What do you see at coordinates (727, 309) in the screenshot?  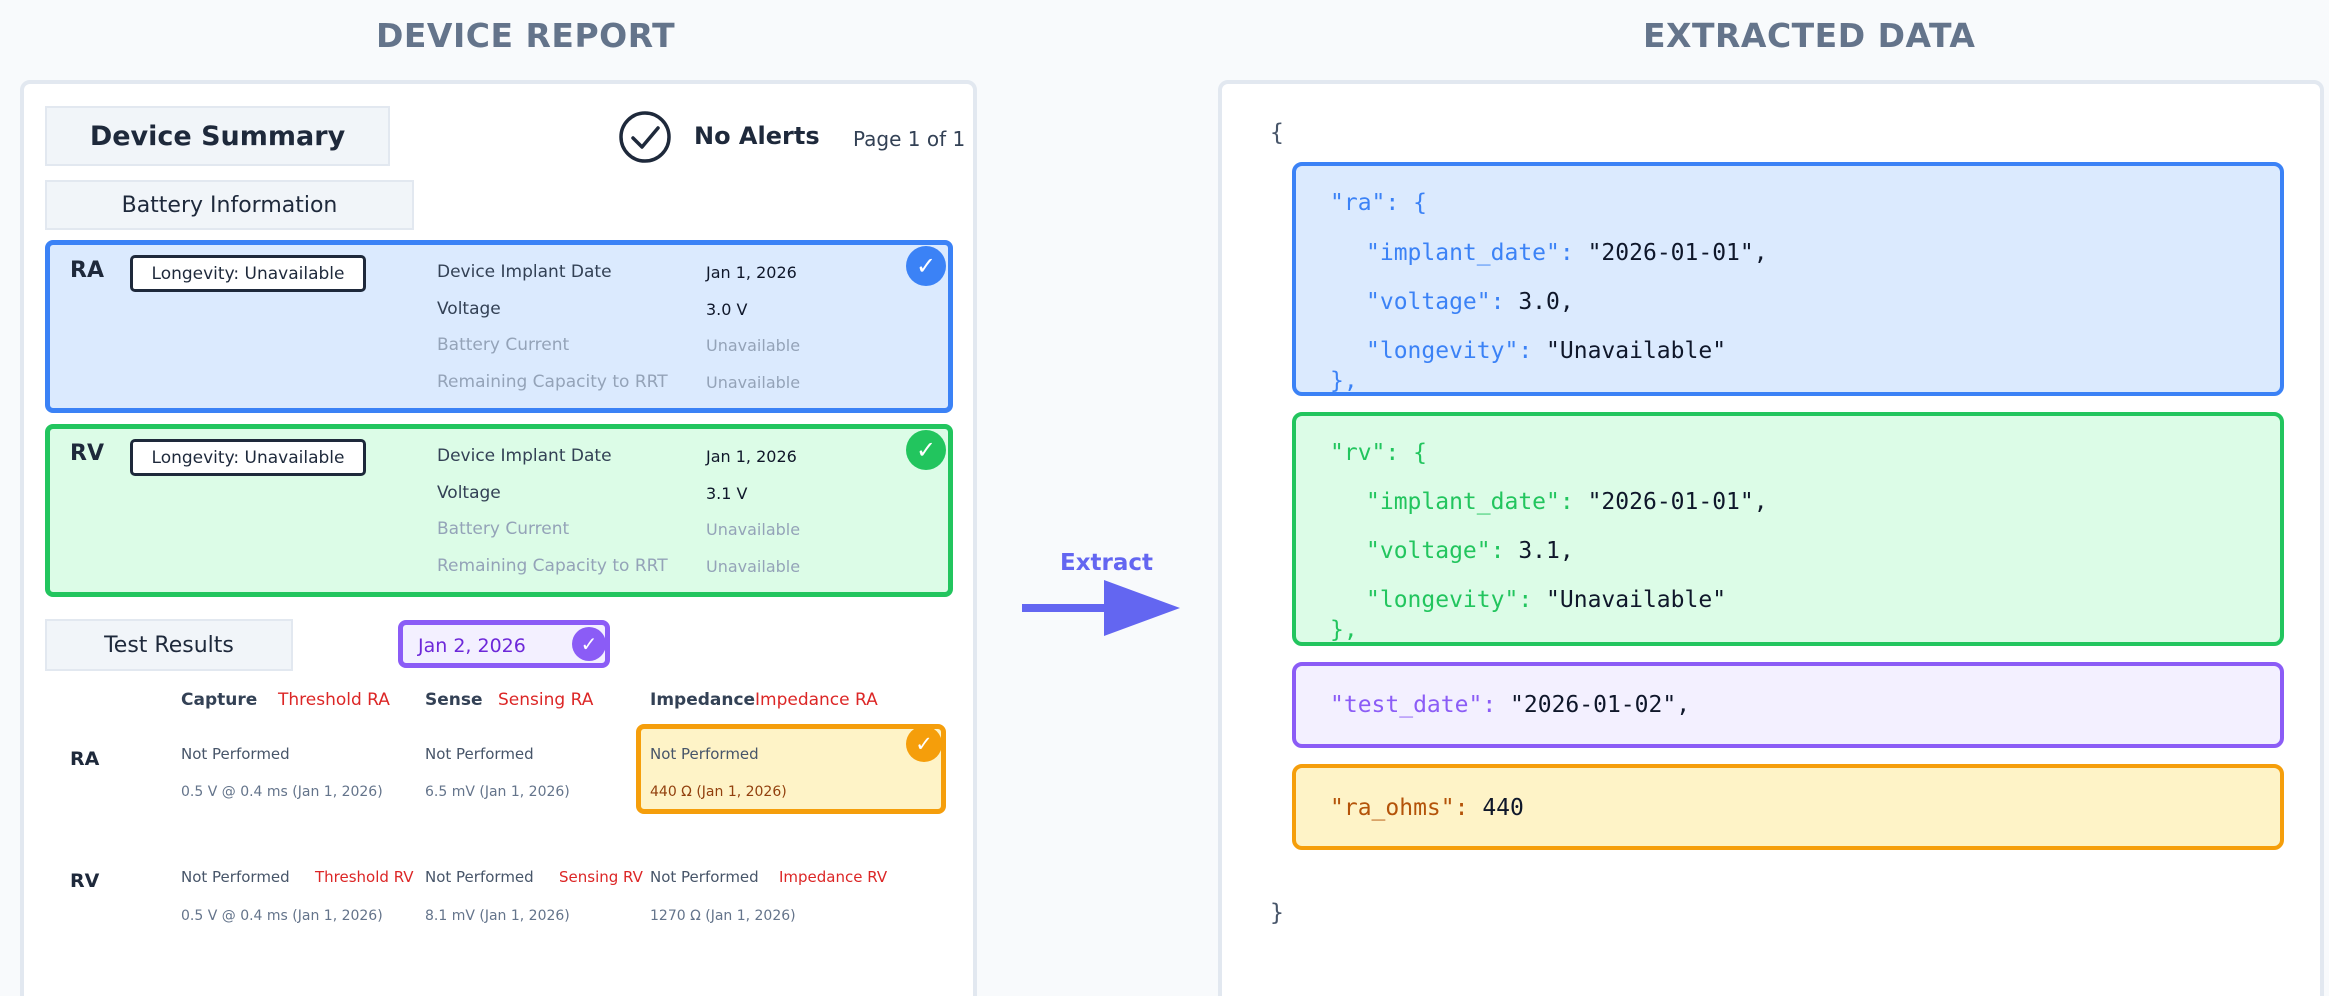 I see `ra-voltage-value: 3.0 V` at bounding box center [727, 309].